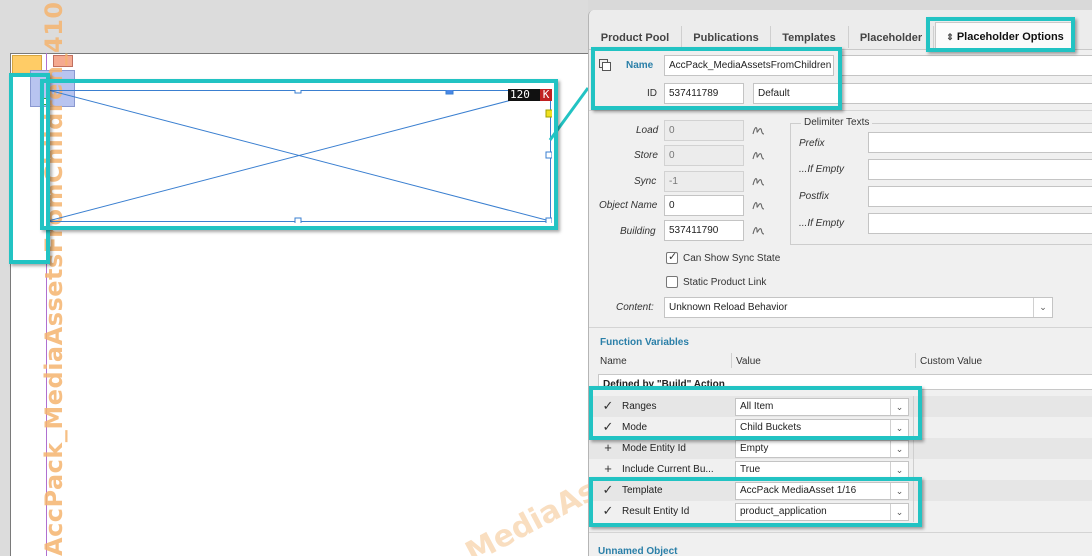 The width and height of the screenshot is (1092, 556). Describe the element at coordinates (798, 490) in the screenshot. I see `row-value: AccPack MediaAsset 1/16` at that location.